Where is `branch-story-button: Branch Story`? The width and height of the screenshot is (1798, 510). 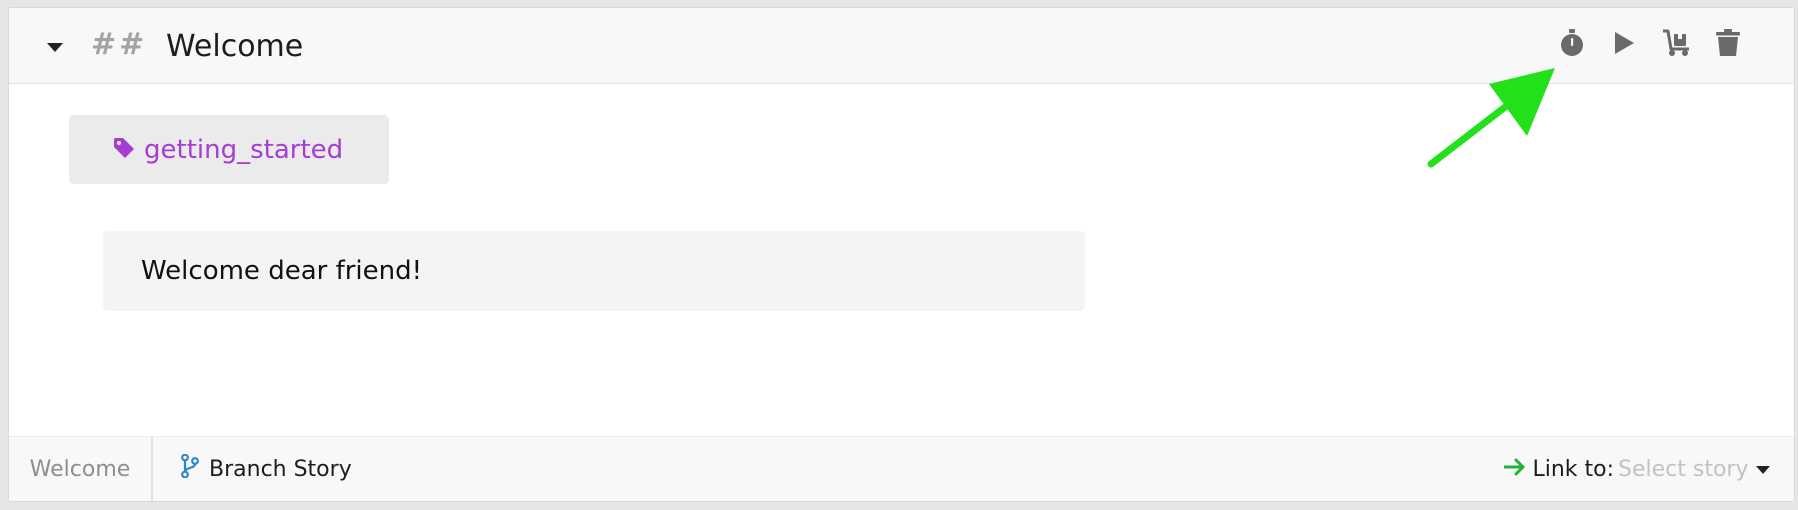 branch-story-button: Branch Story is located at coordinates (266, 469).